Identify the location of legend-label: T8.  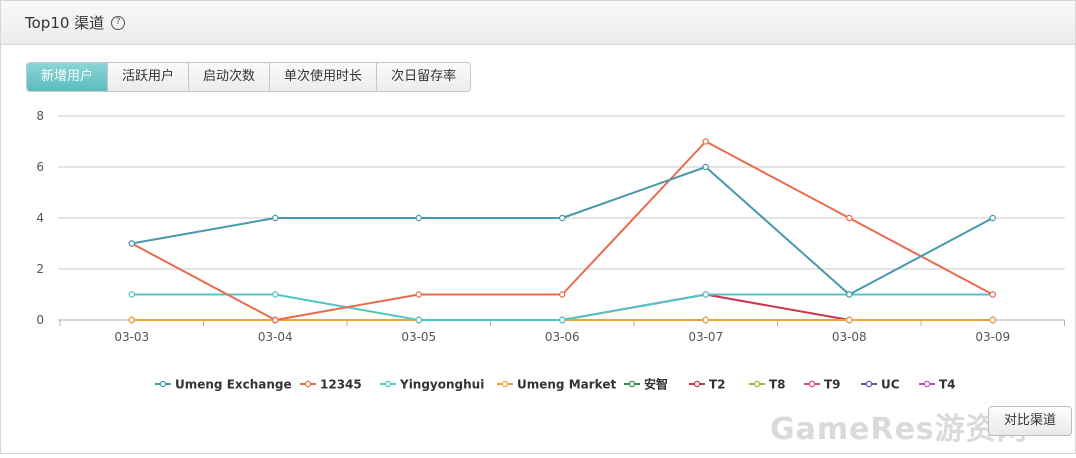
(777, 385).